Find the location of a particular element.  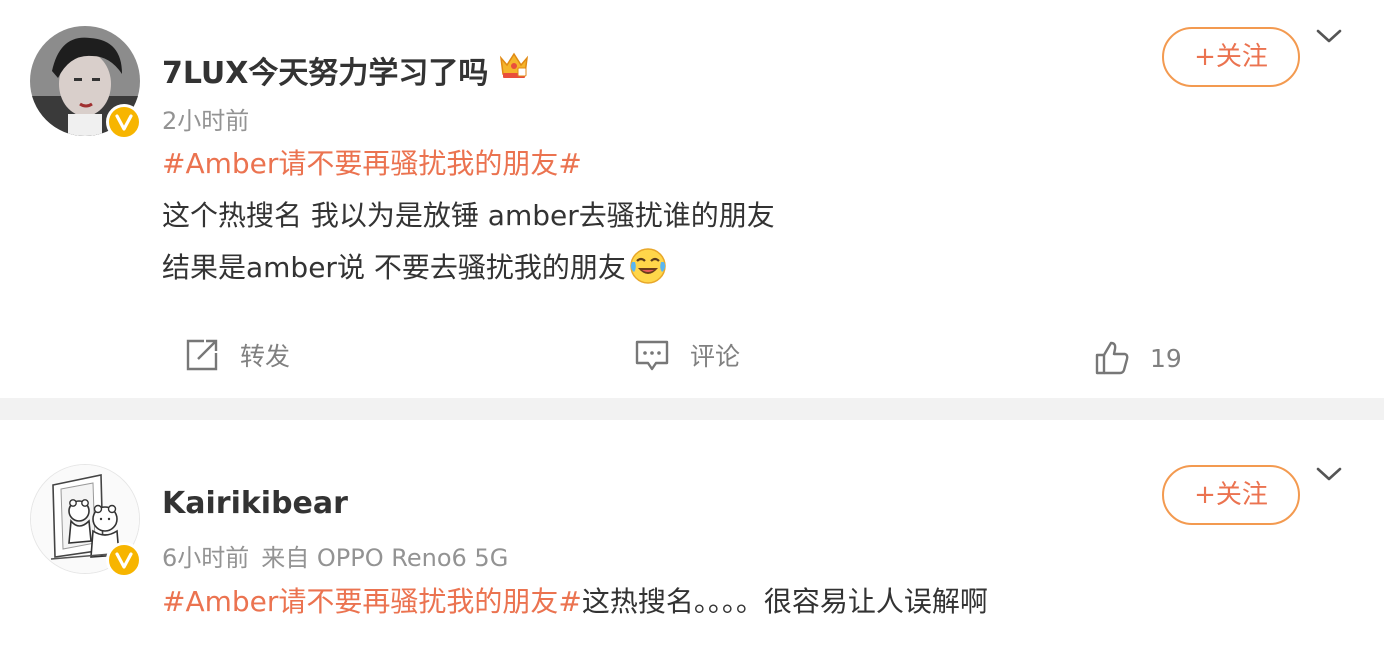

post-meta: 2小时前 is located at coordinates (211, 118).